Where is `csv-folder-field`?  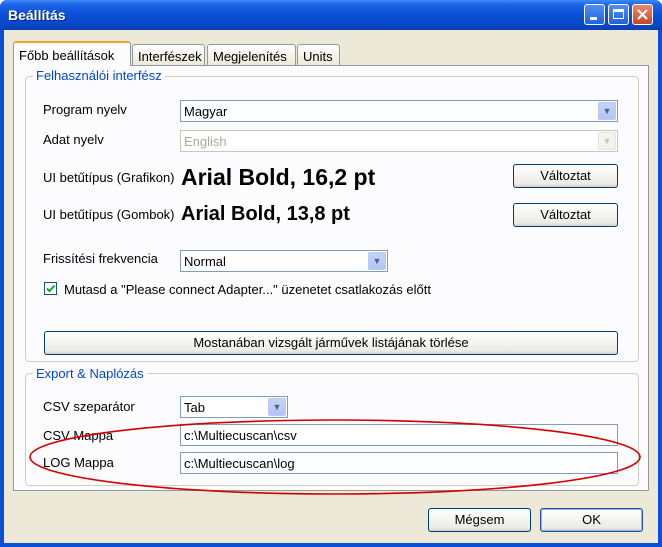
csv-folder-field is located at coordinates (399, 435).